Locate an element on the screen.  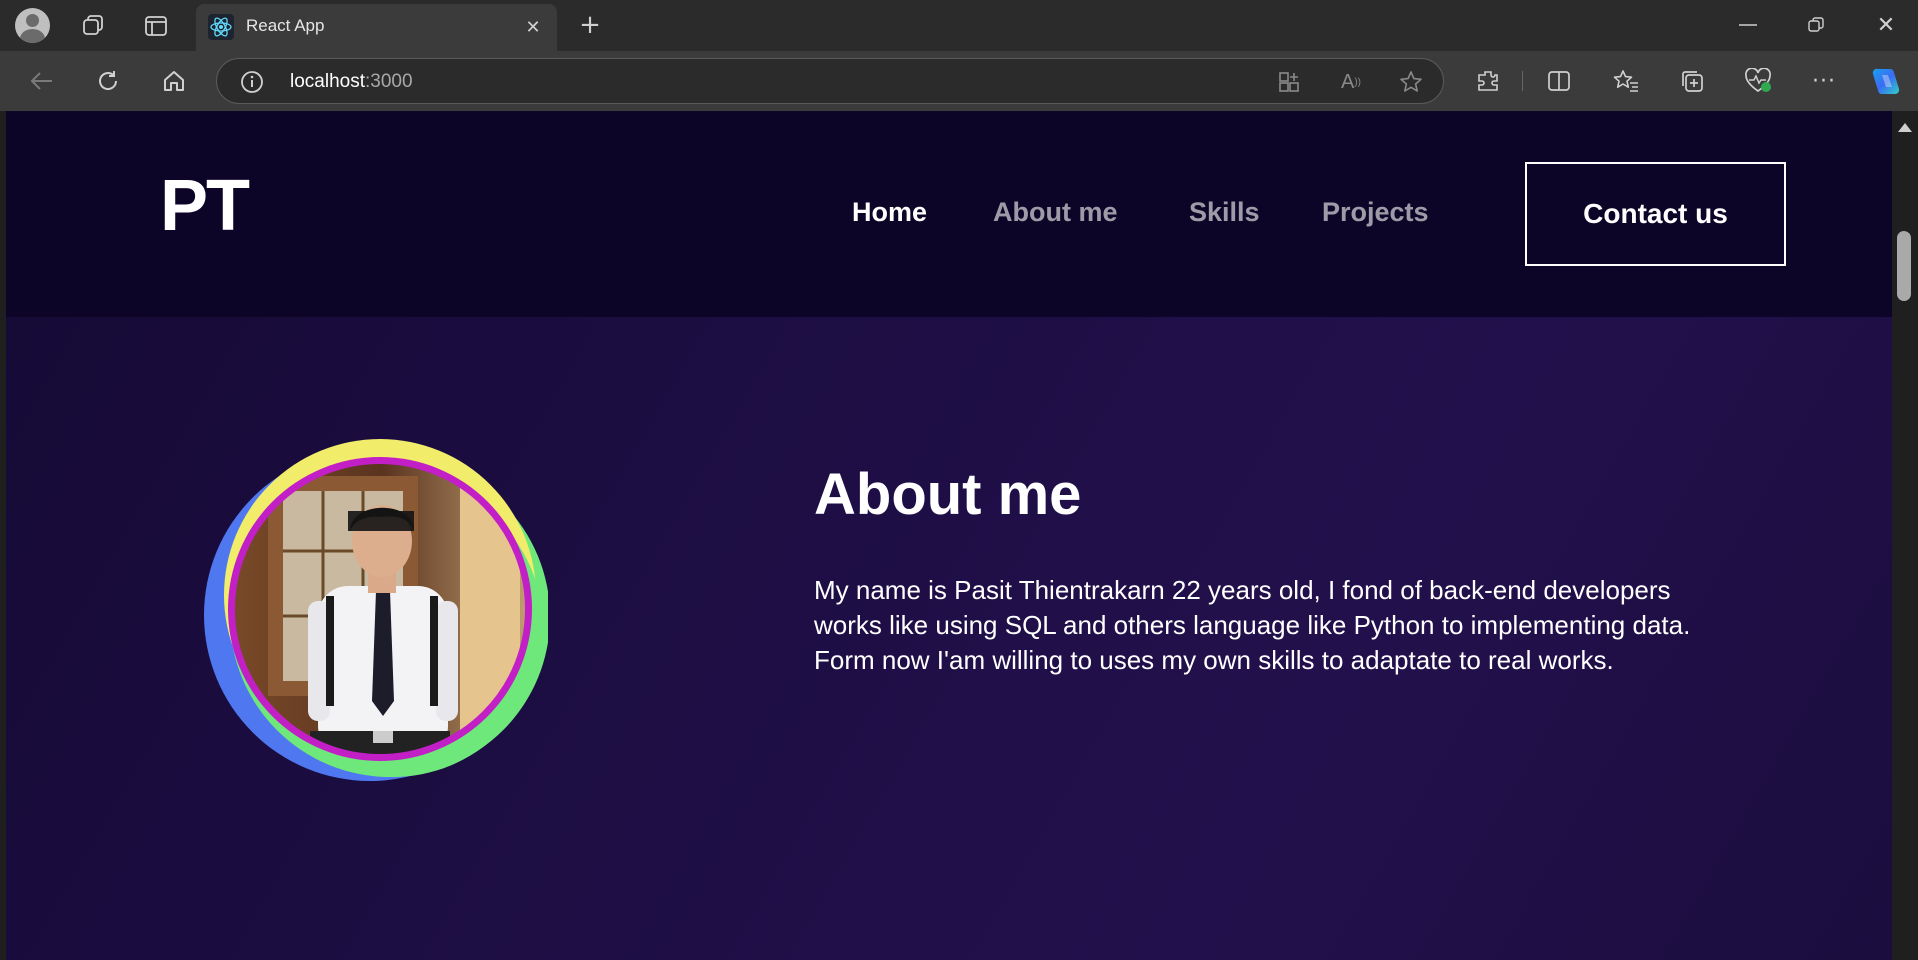
home-icon is located at coordinates (174, 81).